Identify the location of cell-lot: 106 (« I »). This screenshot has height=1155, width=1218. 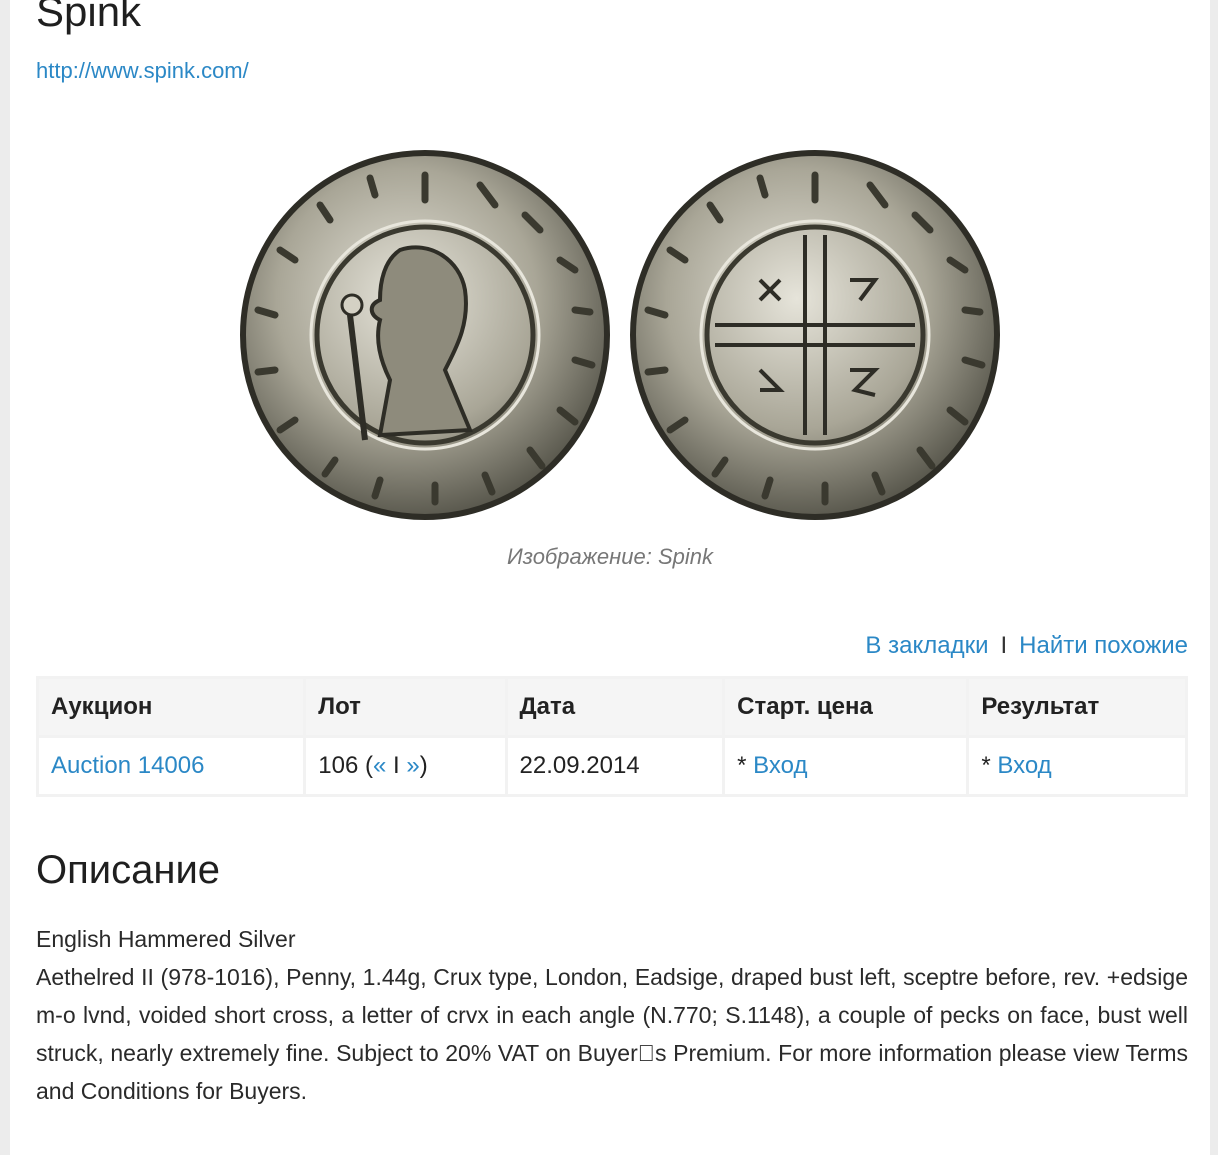
(405, 766).